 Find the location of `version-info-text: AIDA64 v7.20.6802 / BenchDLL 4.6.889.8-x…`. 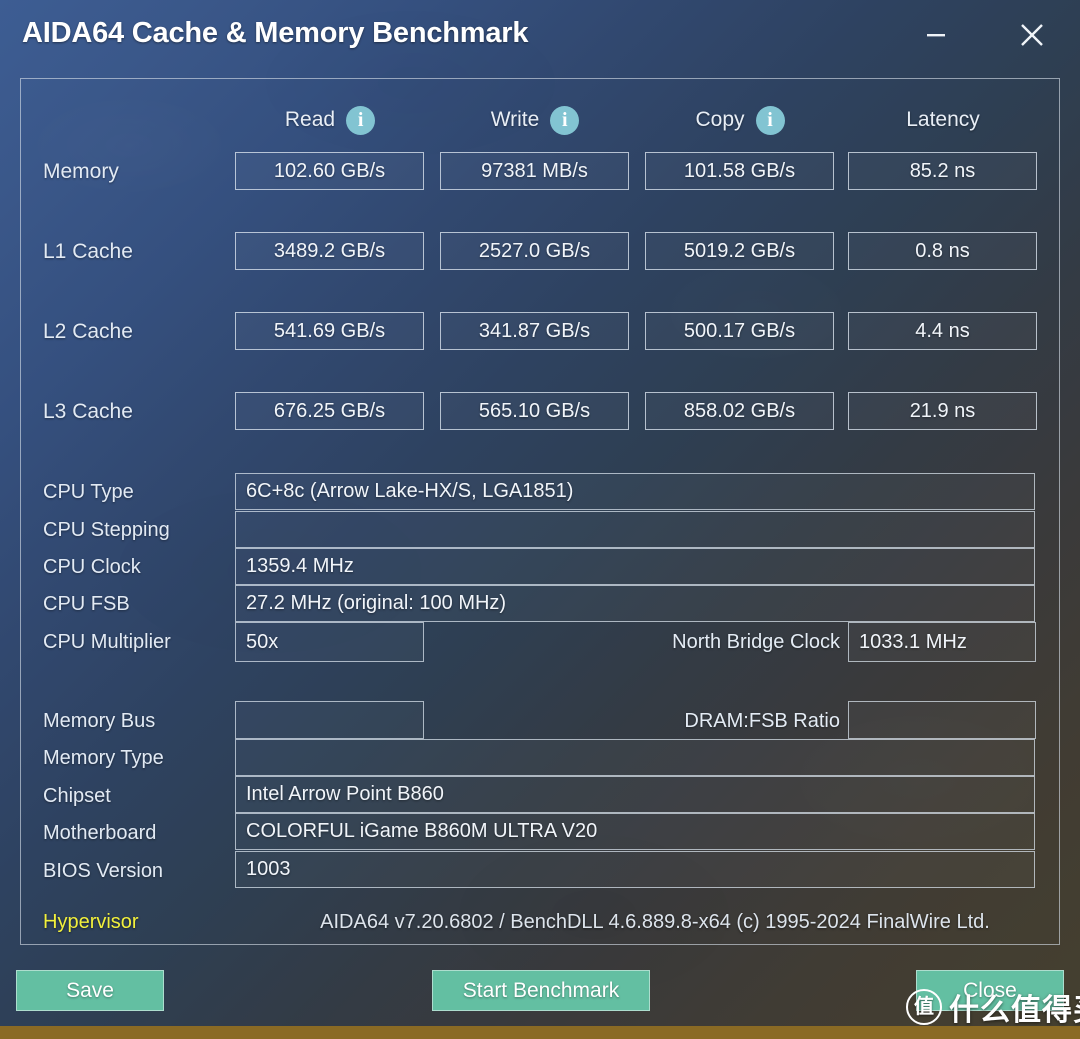

version-info-text: AIDA64 v7.20.6802 / BenchDLL 4.6.889.8-x… is located at coordinates (655, 922).